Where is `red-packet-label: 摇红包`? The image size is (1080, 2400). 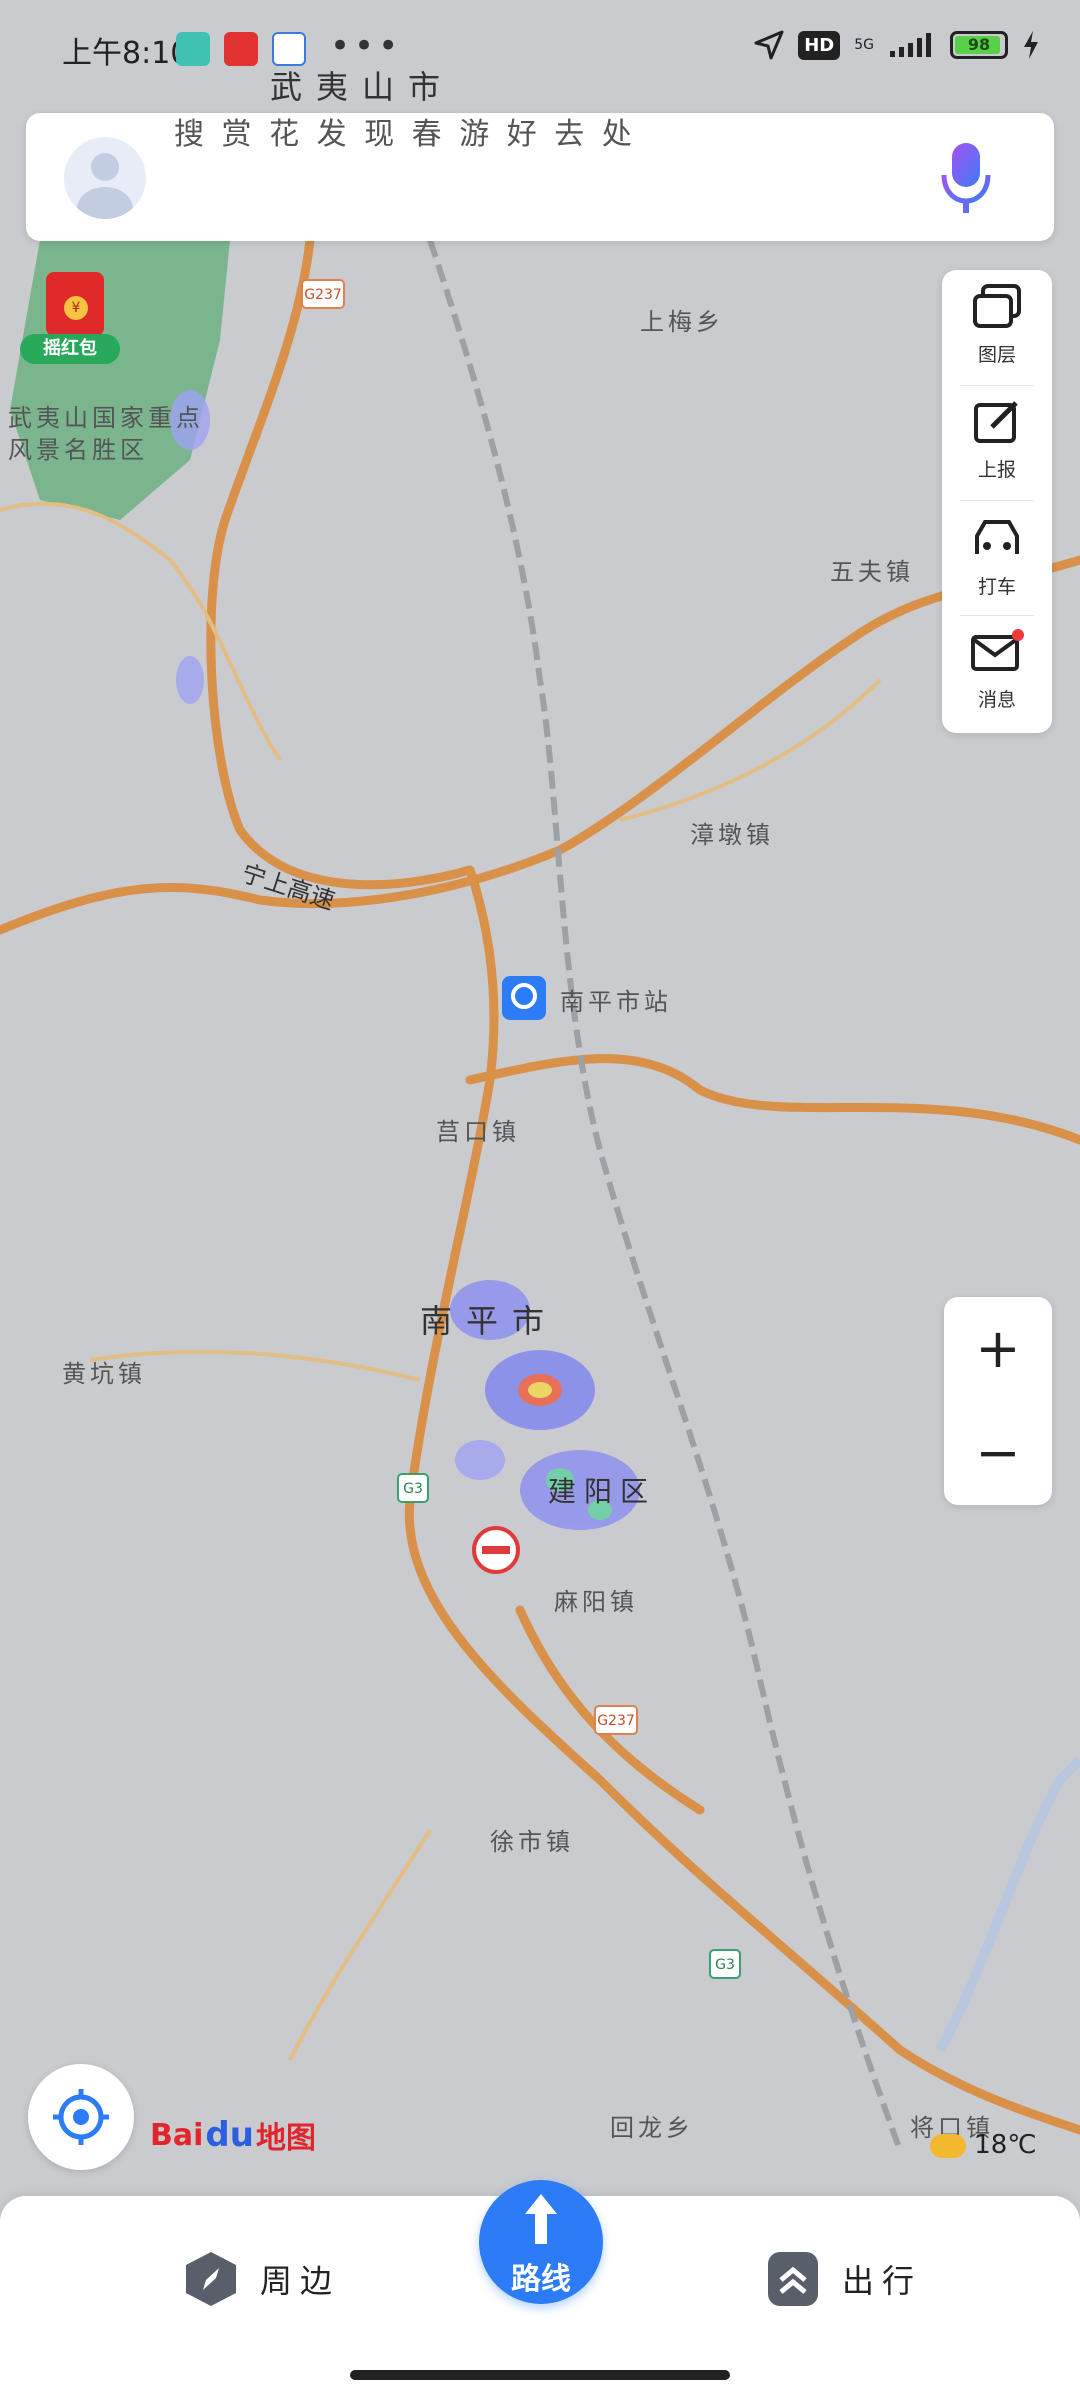
red-packet-label: 摇红包 is located at coordinates (70, 349).